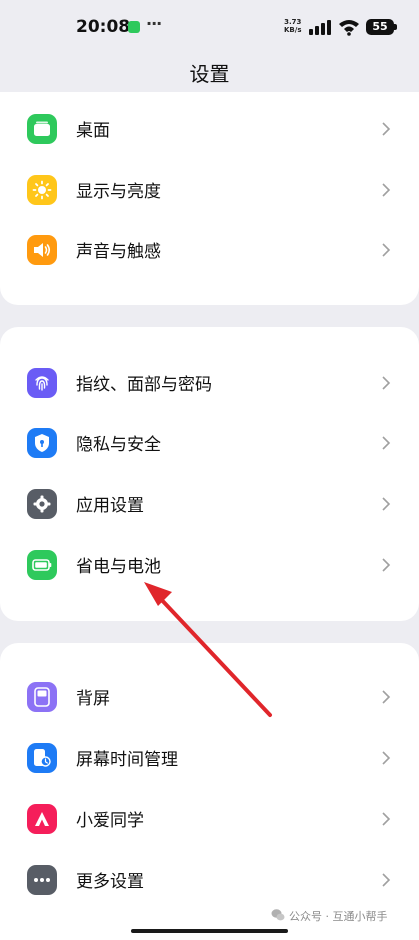 This screenshot has width=419, height=940. Describe the element at coordinates (110, 882) in the screenshot. I see `settings-item-label: 更多设置` at that location.